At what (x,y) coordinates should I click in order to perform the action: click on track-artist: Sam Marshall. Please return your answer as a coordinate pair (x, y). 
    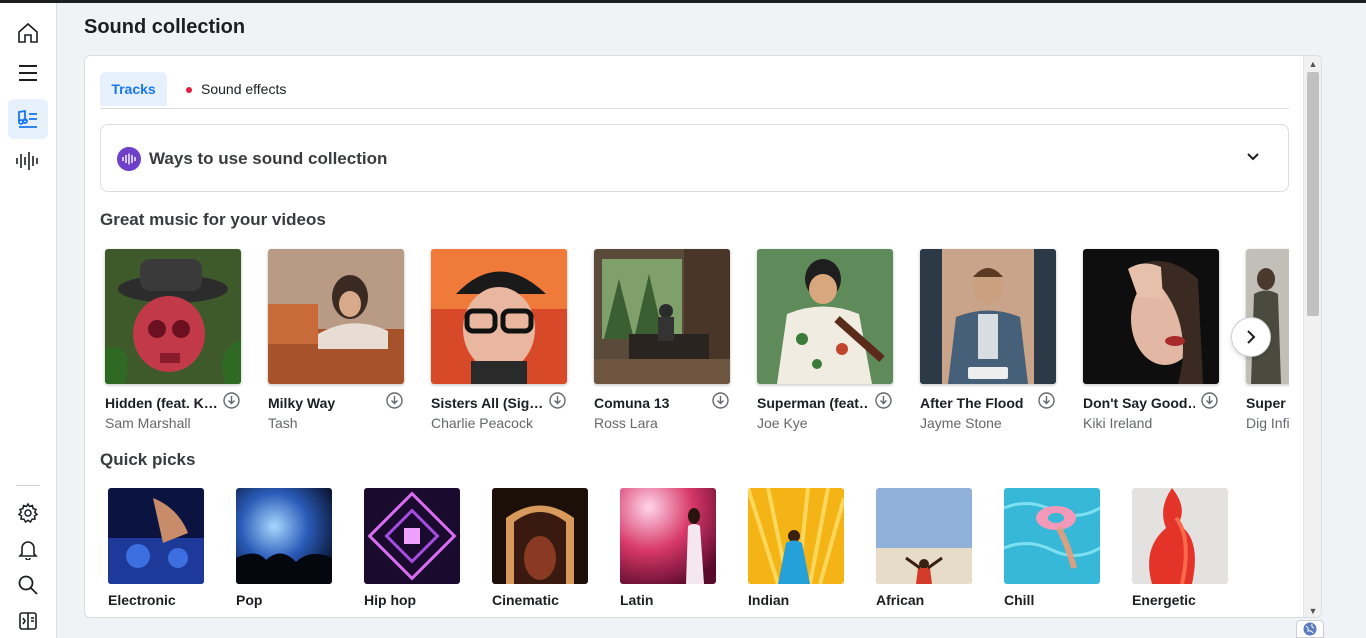
    Looking at the image, I should click on (148, 423).